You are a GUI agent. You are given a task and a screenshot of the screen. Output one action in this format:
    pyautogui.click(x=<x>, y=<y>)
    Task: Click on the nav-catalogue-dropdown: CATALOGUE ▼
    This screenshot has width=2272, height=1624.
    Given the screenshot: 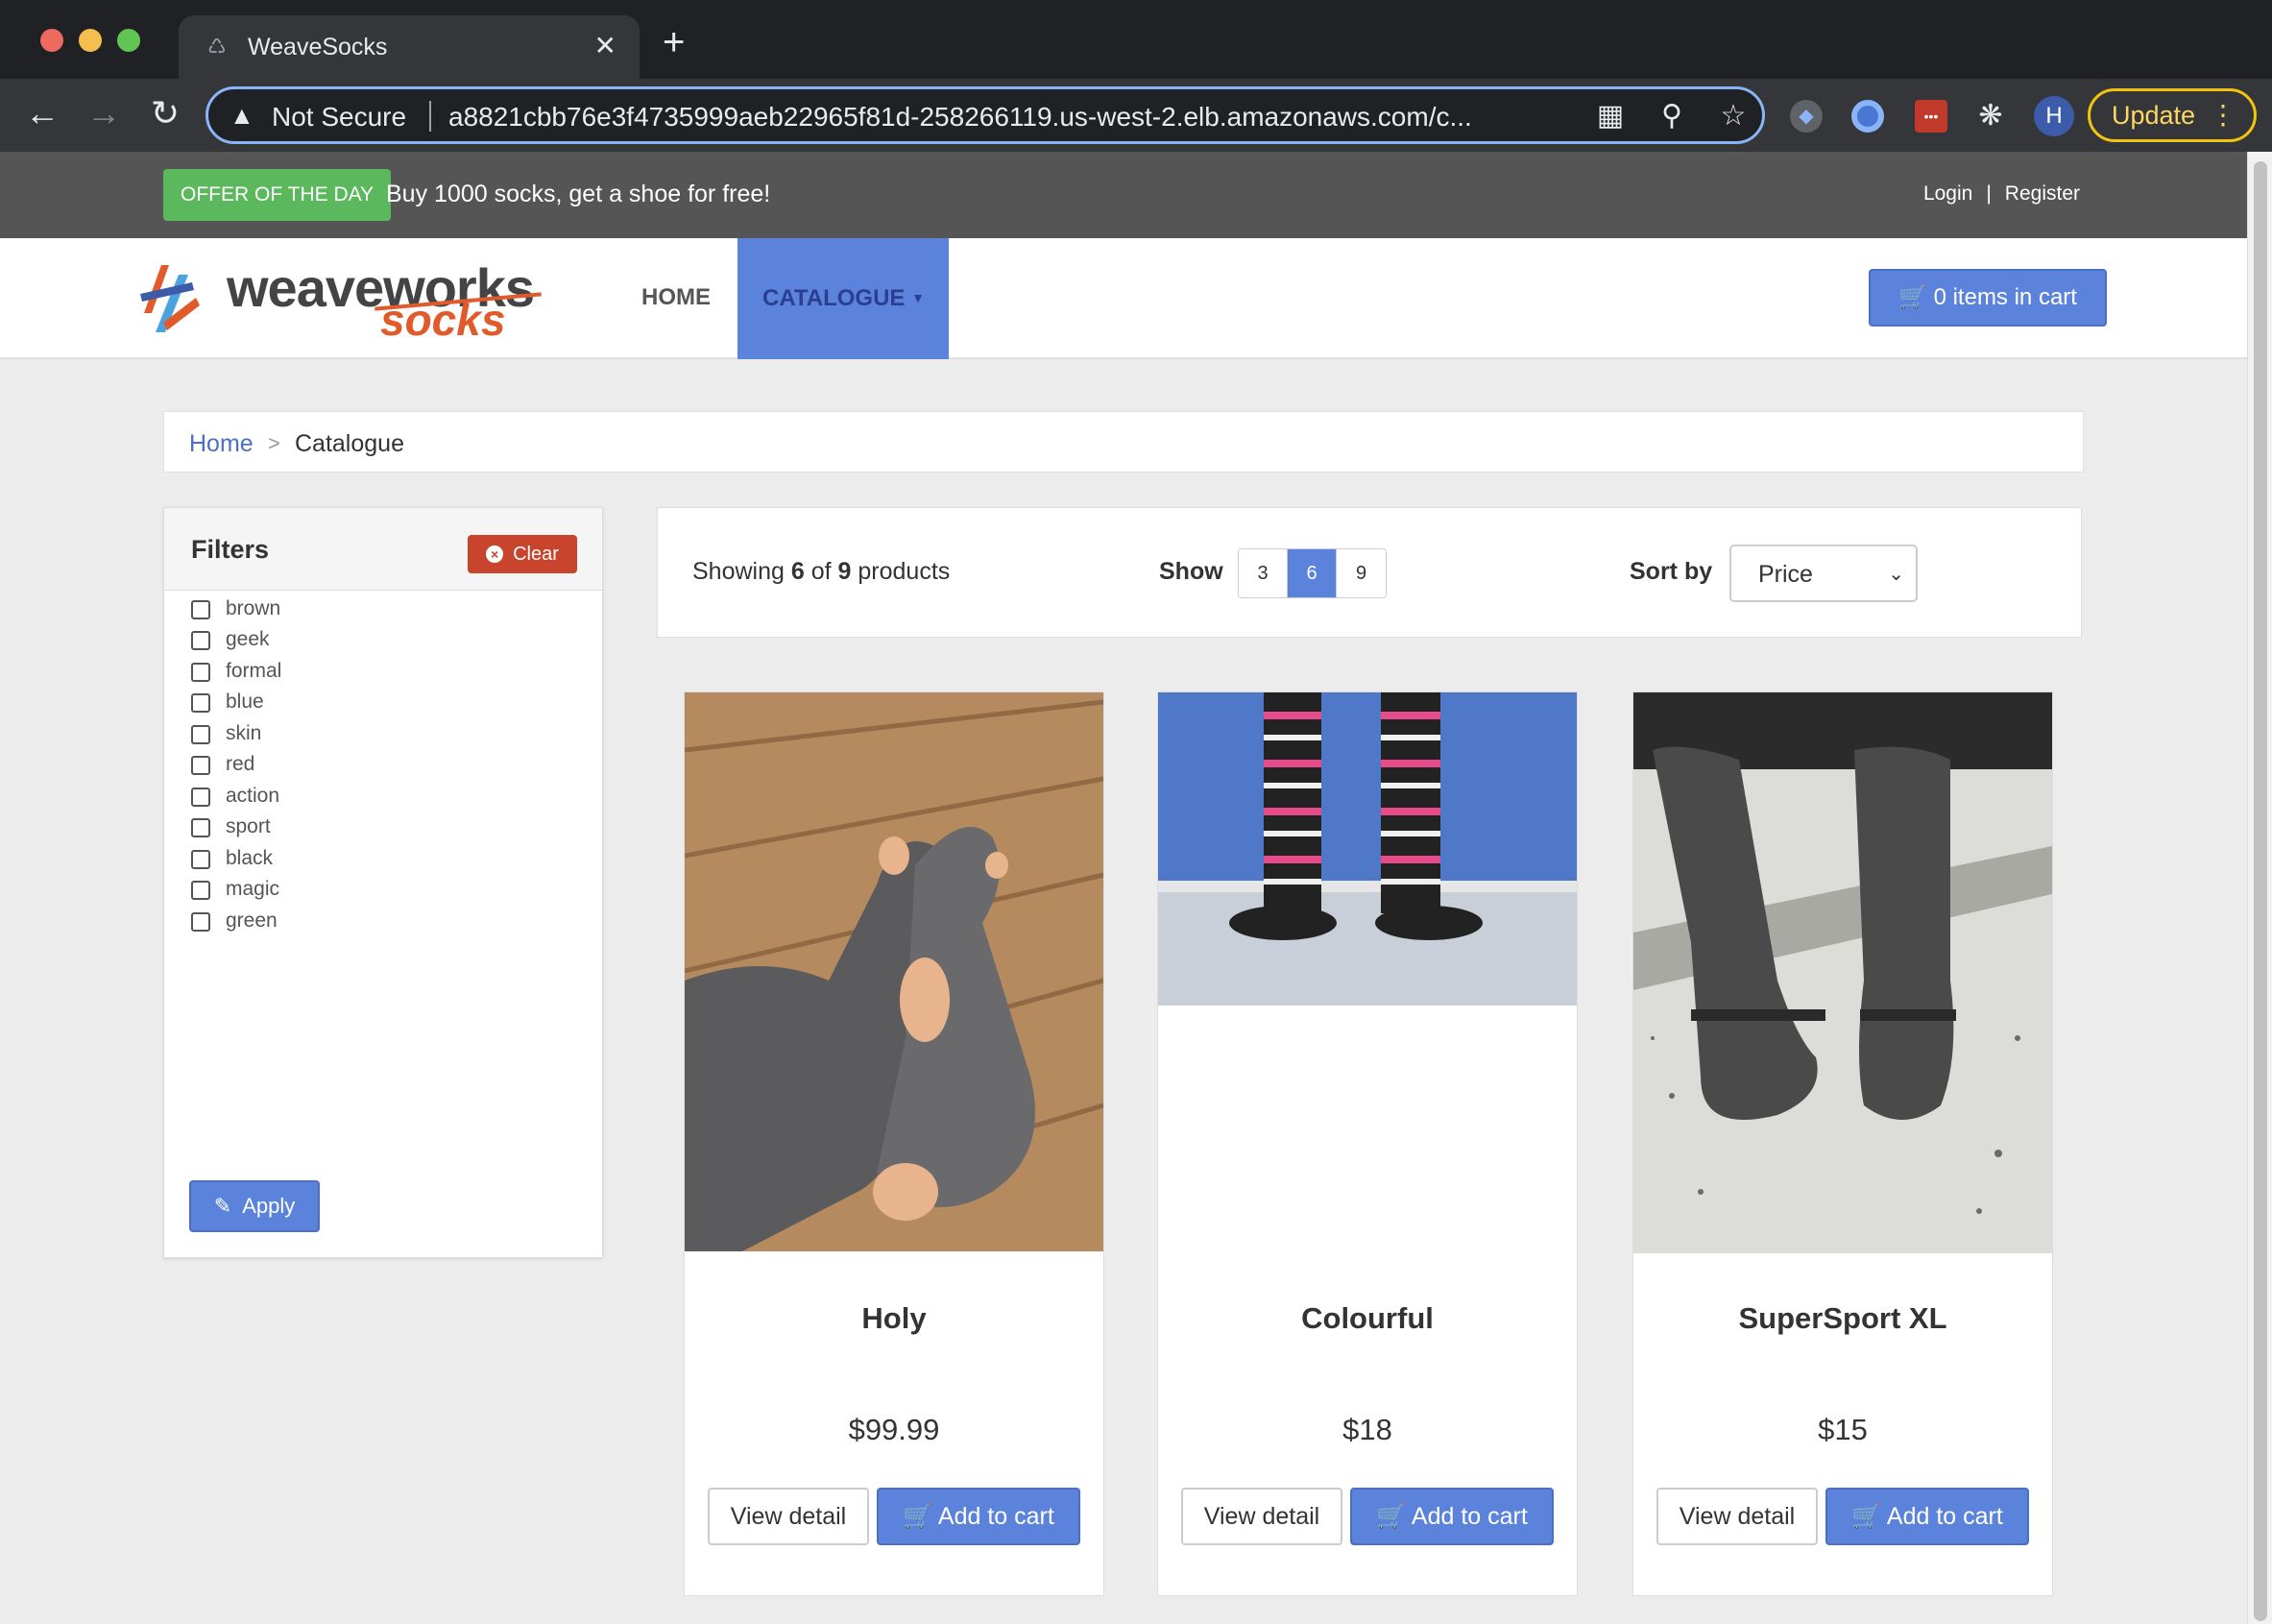 What is the action you would take?
    pyautogui.click(x=843, y=298)
    